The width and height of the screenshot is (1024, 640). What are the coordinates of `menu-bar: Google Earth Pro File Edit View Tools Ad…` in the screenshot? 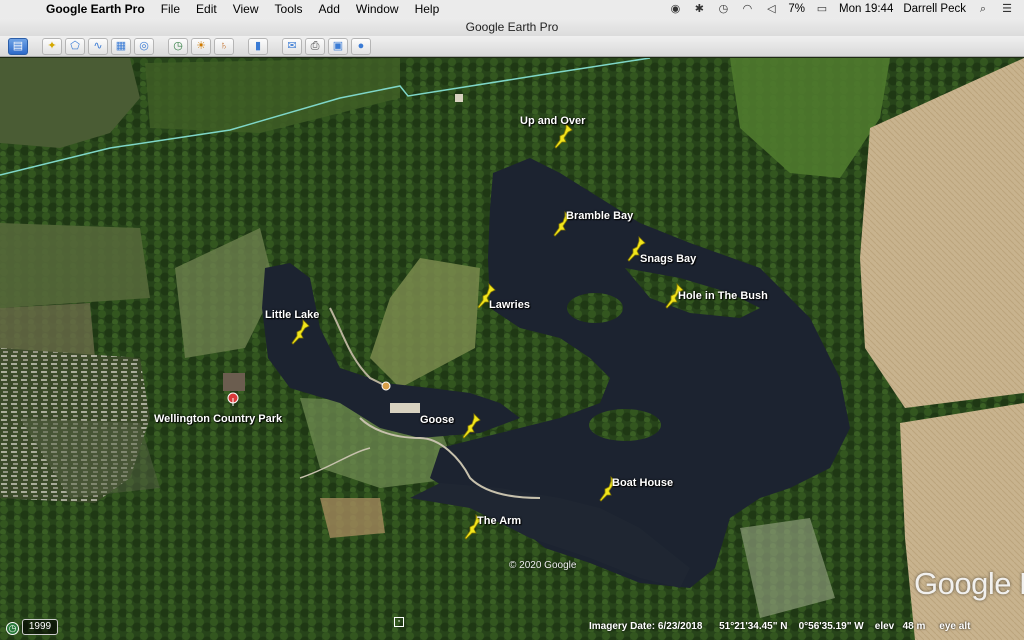 It's located at (512, 9).